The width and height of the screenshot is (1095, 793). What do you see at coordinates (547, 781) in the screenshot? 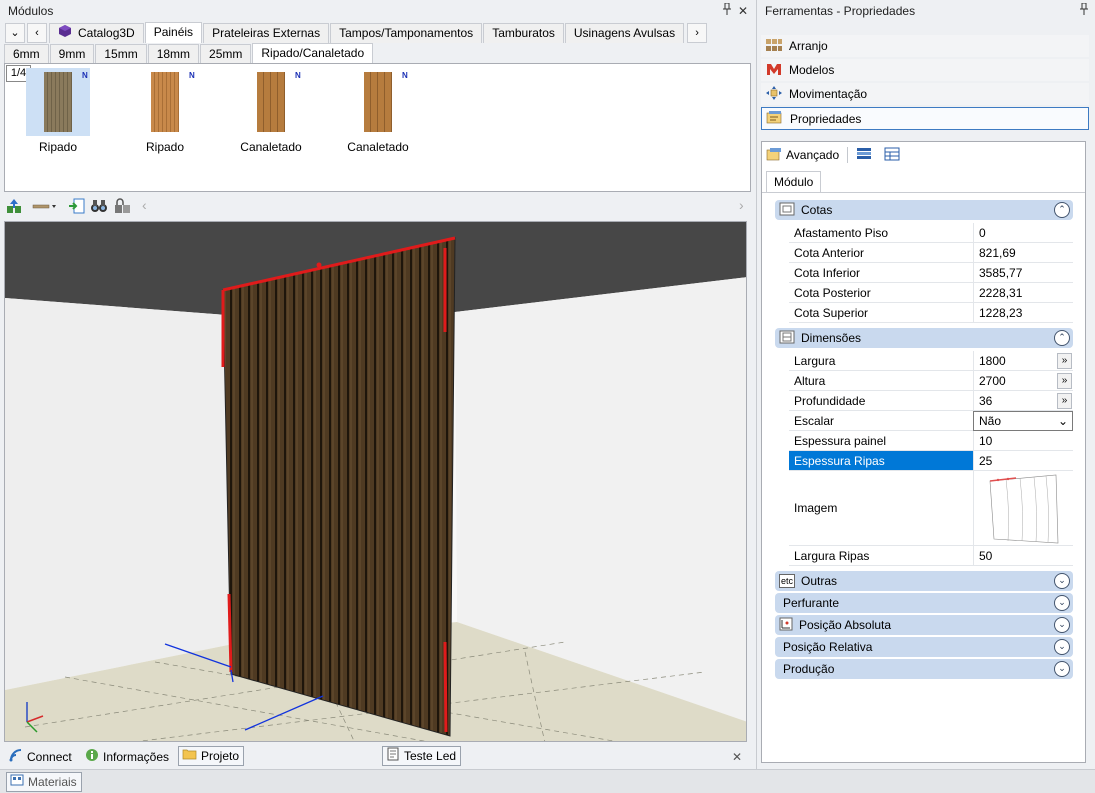
I see `status-bar` at bounding box center [547, 781].